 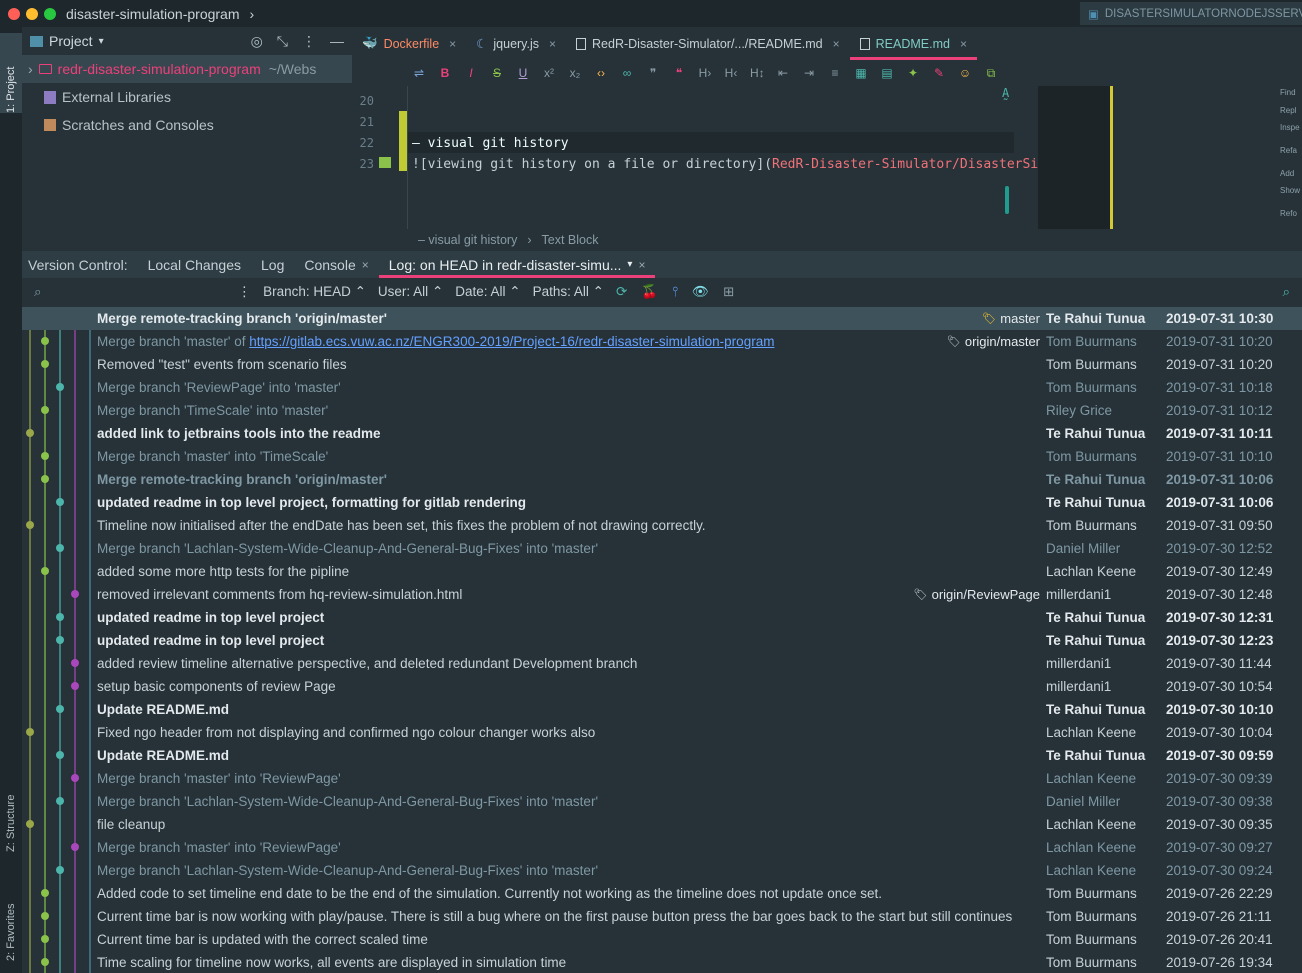 What do you see at coordinates (549, 73) in the screenshot?
I see `superscript-icon: x²` at bounding box center [549, 73].